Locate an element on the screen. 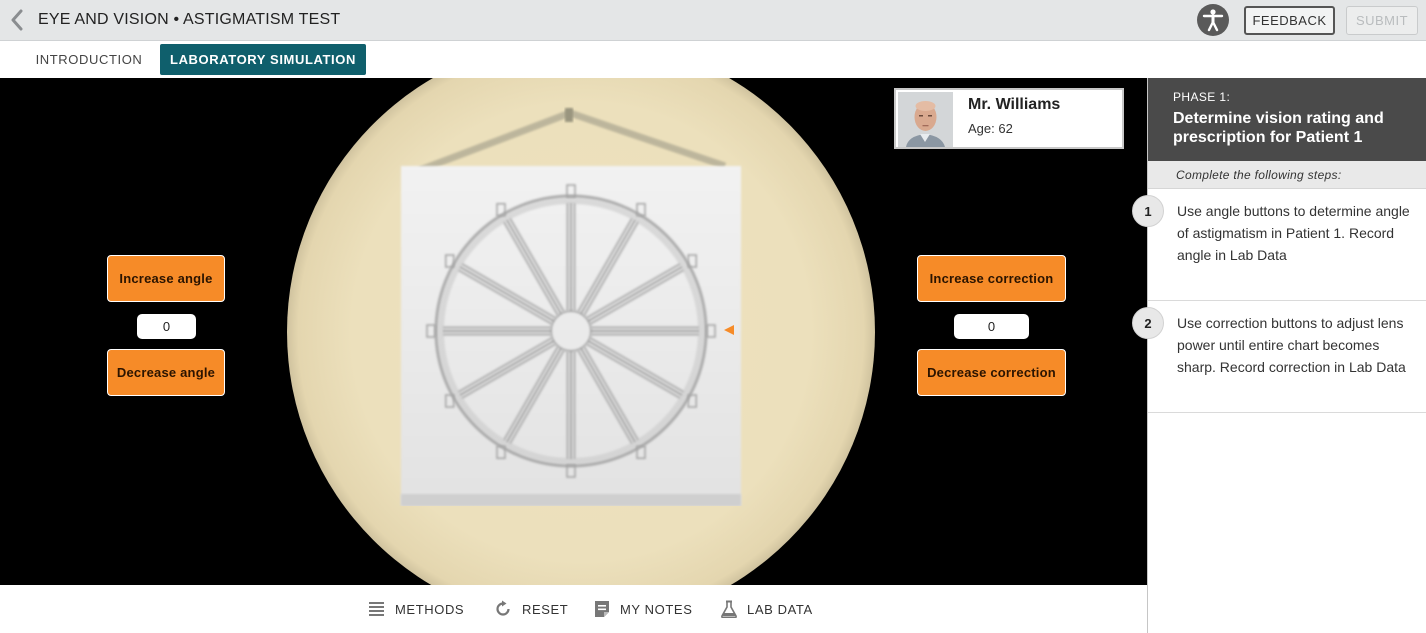 The height and width of the screenshot is (633, 1426). lab-data-button: LAB DATA is located at coordinates (767, 609).